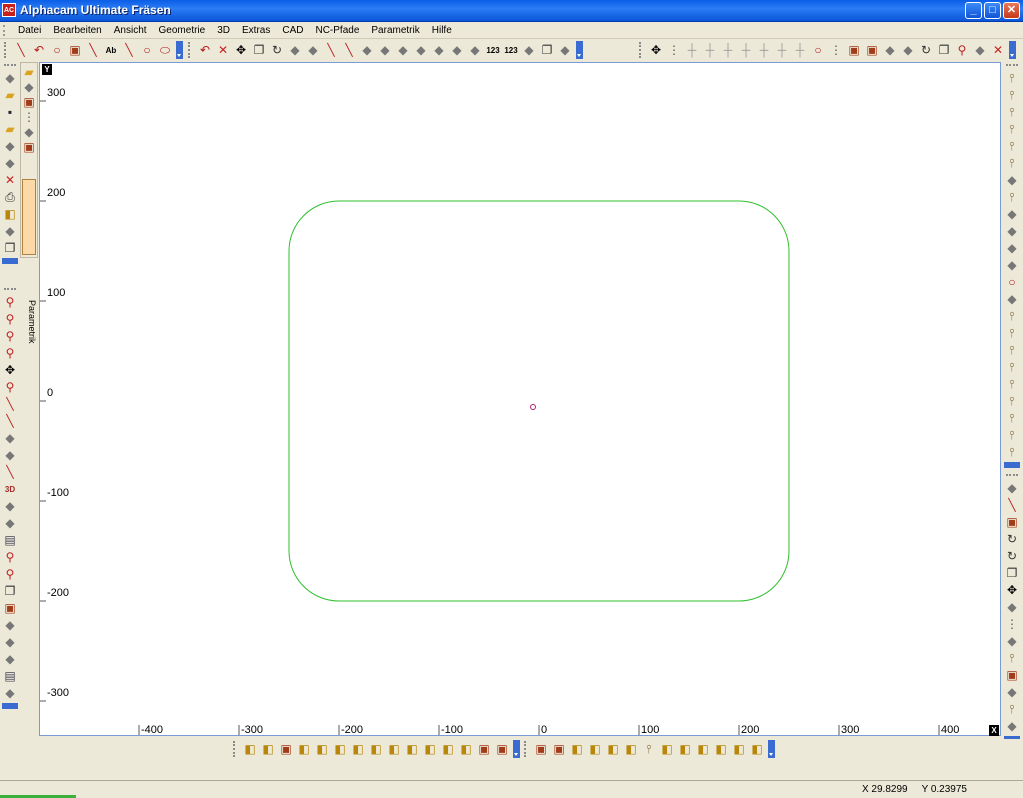 Image resolution: width=1023 pixels, height=798 pixels. I want to click on 3d-tool-icon: ⫯, so click(1012, 418).